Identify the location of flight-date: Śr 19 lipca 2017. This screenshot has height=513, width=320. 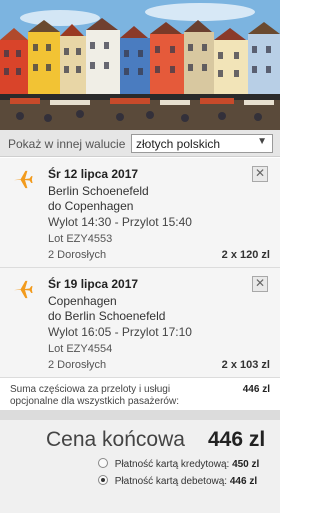
(93, 284).